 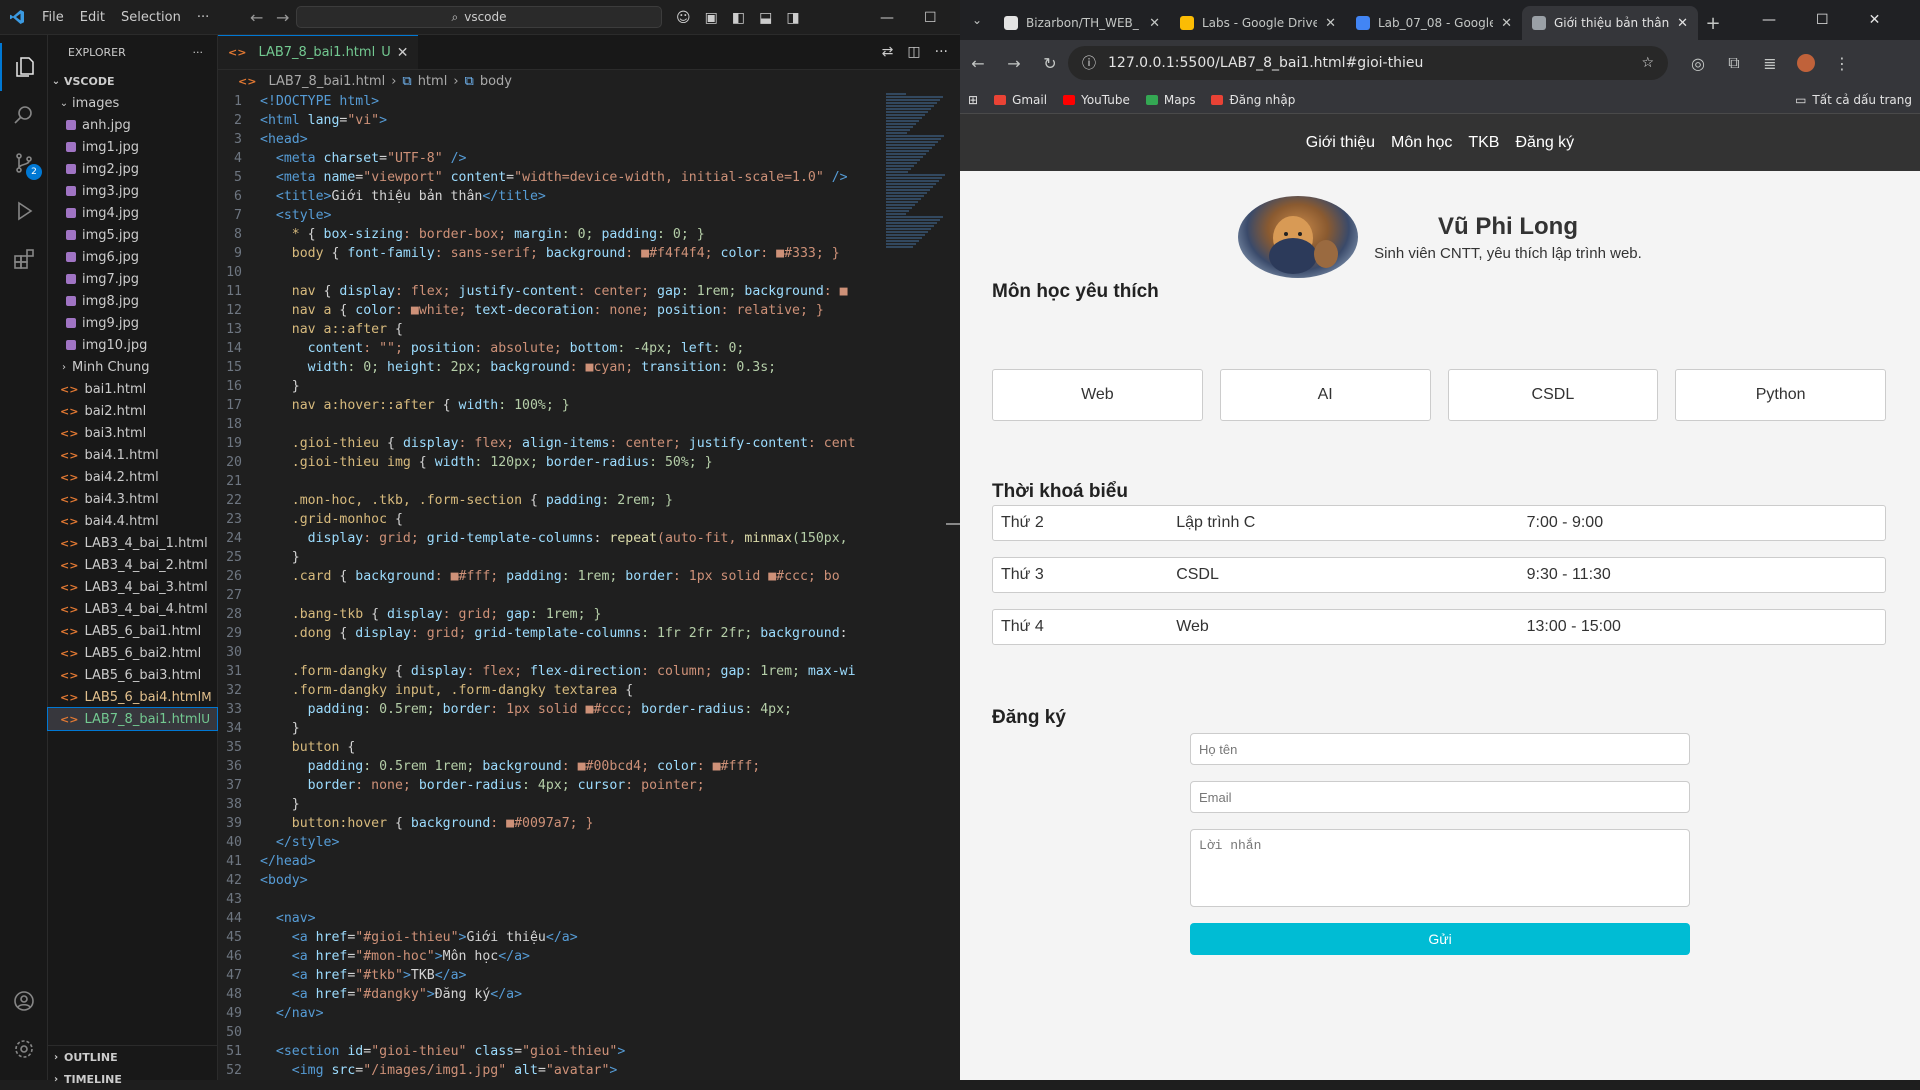 I want to click on nav-link-tkb: TKB, so click(x=1483, y=143).